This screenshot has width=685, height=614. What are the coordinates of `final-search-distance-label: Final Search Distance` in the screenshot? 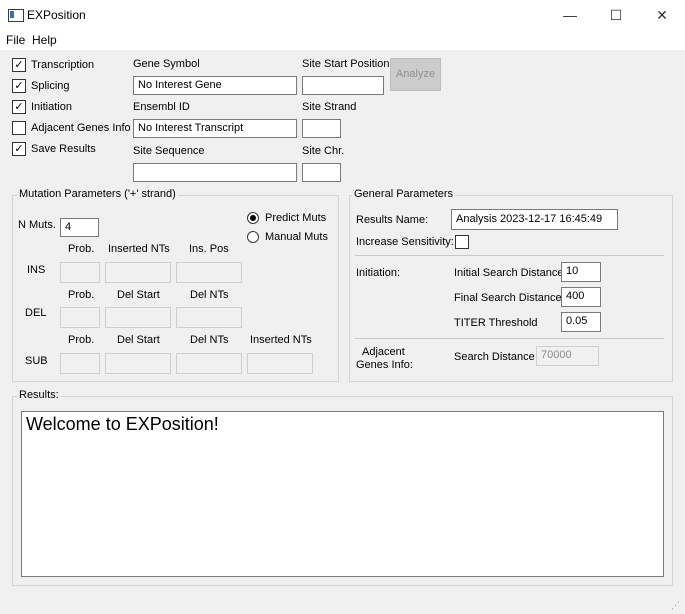 It's located at (508, 298).